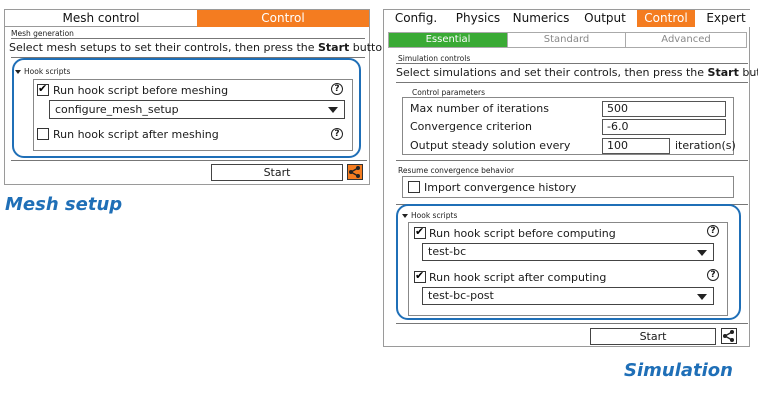 This screenshot has width=758, height=395. What do you see at coordinates (42, 33) in the screenshot?
I see `section-label: Mesh generation` at bounding box center [42, 33].